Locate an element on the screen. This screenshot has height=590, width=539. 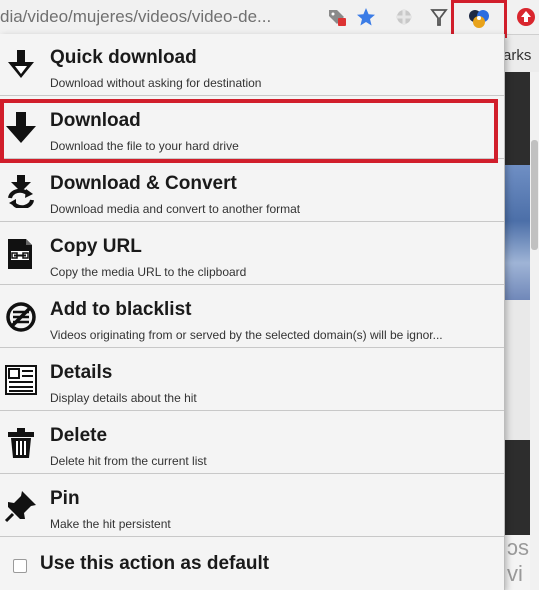
trash-icon is located at coordinates (21, 443).